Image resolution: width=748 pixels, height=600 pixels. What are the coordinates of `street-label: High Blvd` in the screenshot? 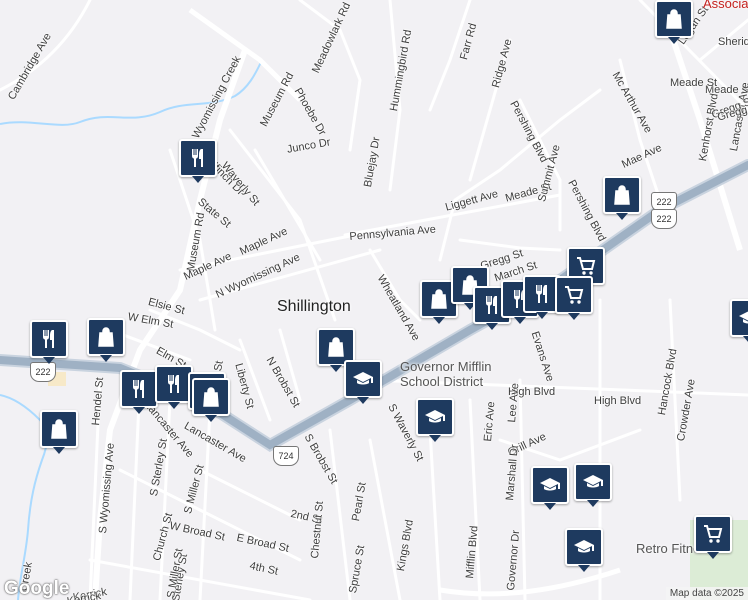 It's located at (618, 401).